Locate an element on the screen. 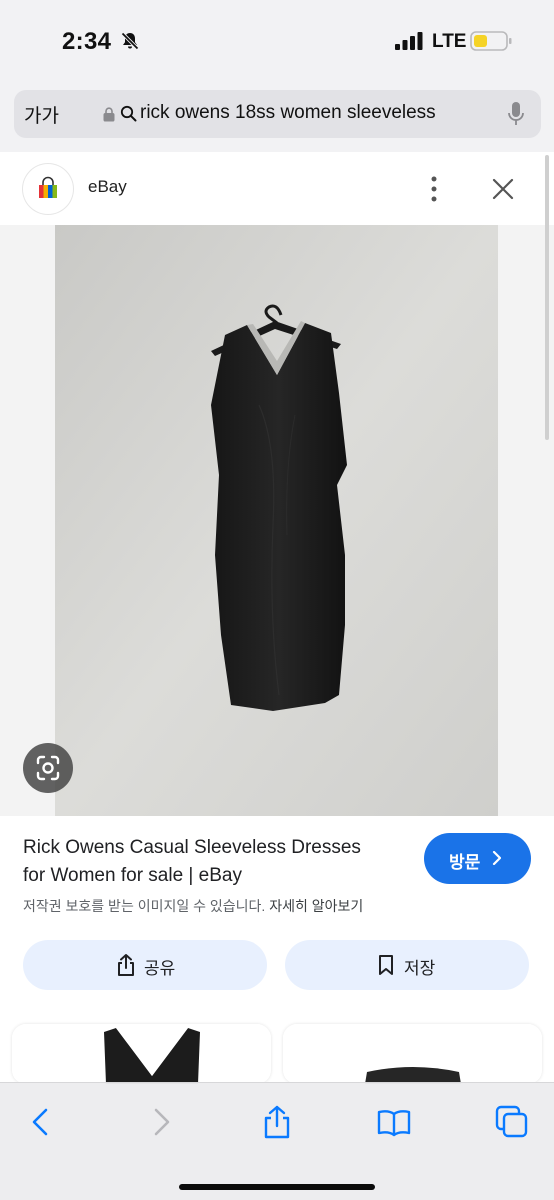  address-bar: 가가 rick owens 18ss women sleeveless is located at coordinates (277, 114).